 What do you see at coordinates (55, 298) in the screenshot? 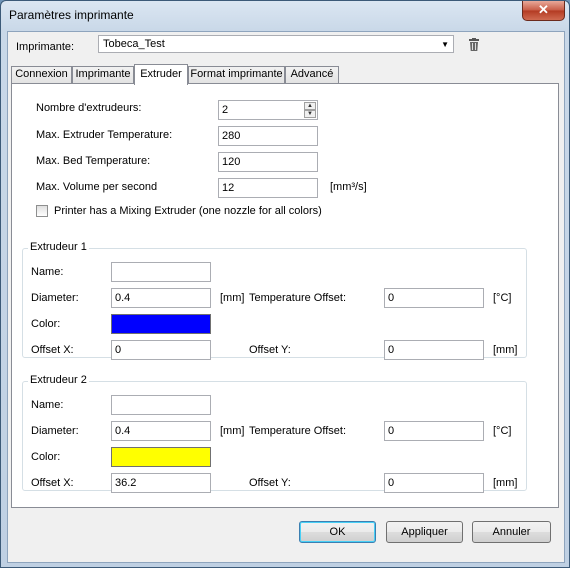
I see `extruder-1-diameter-label: Diameter:` at bounding box center [55, 298].